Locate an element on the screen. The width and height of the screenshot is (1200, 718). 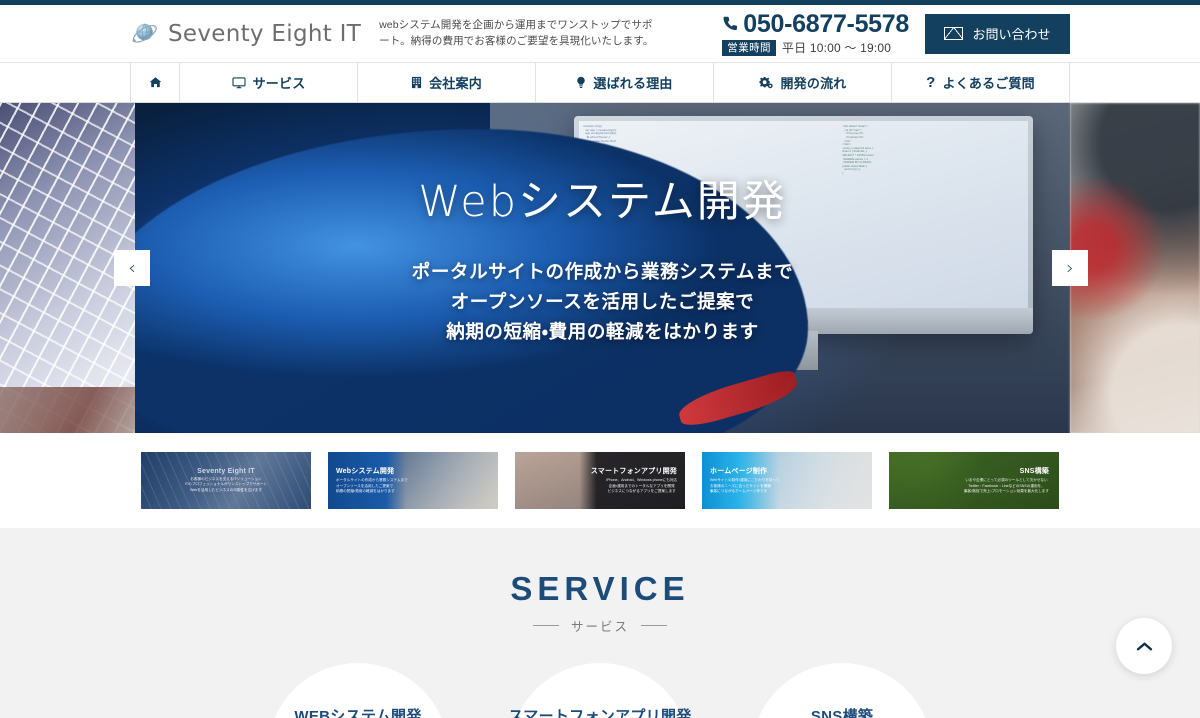
nav-item-flow: 開発の流れ is located at coordinates (803, 82).